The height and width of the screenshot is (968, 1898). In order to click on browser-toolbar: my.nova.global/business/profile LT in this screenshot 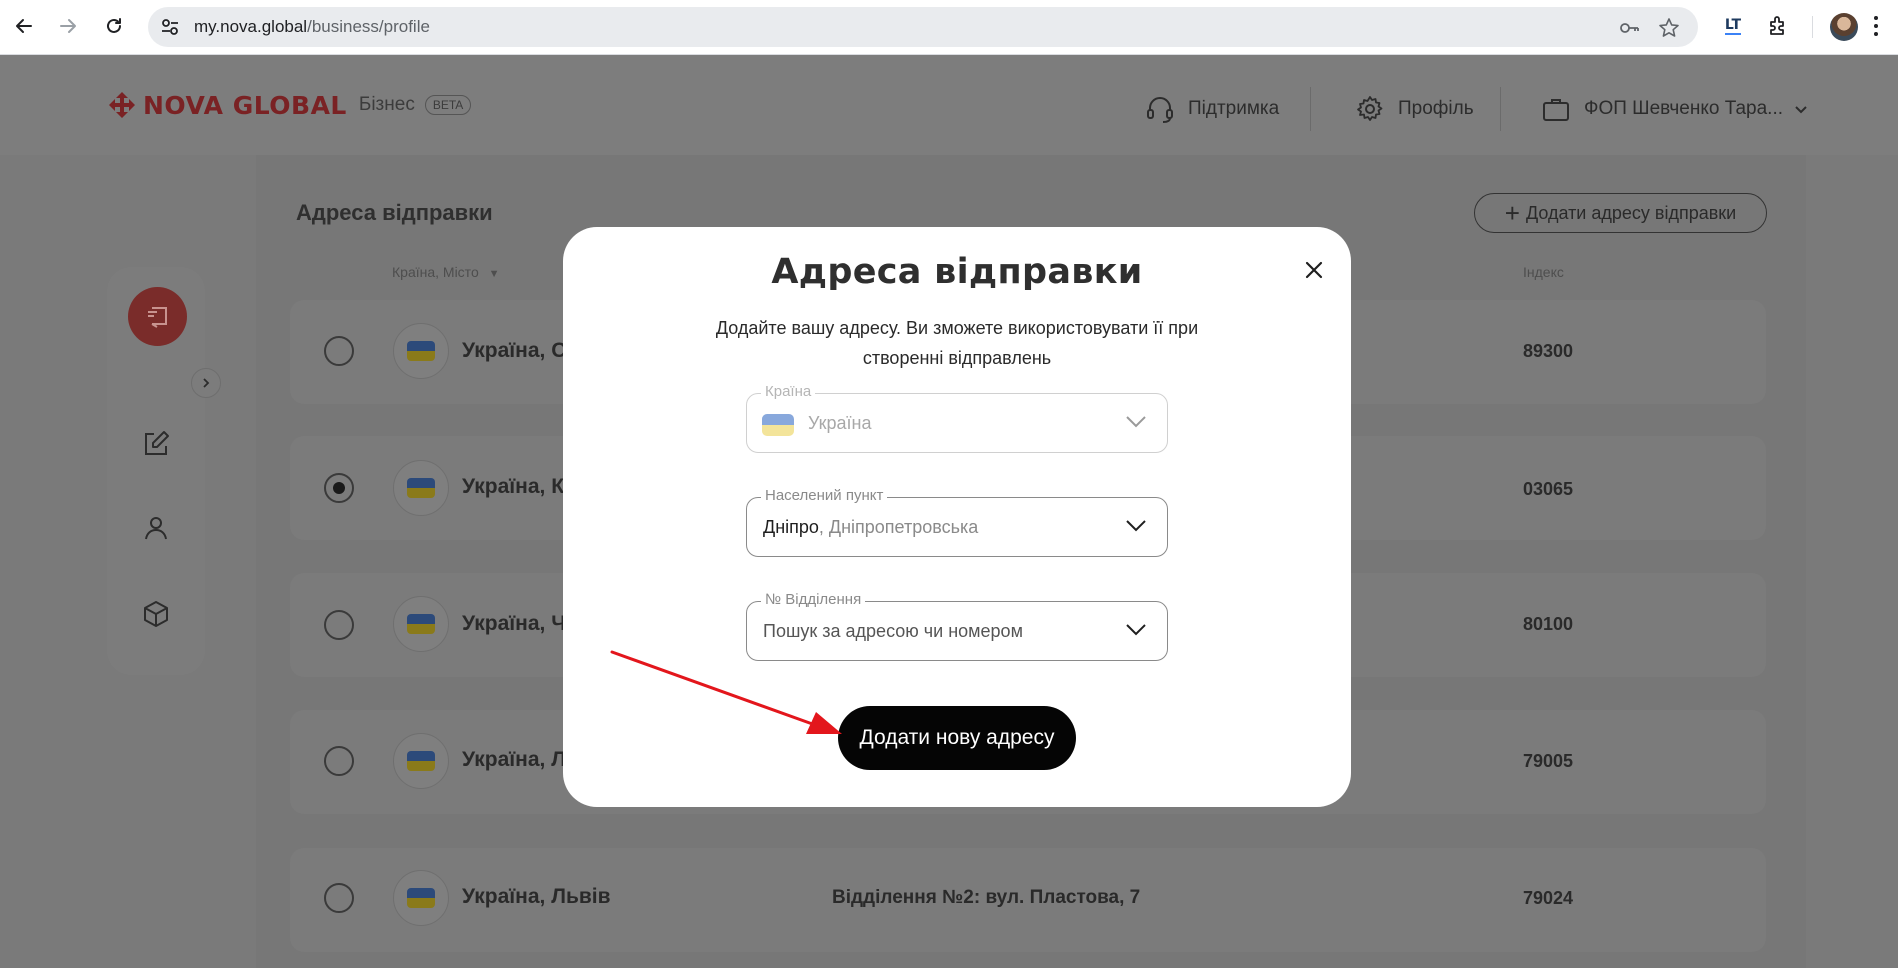, I will do `click(949, 27)`.